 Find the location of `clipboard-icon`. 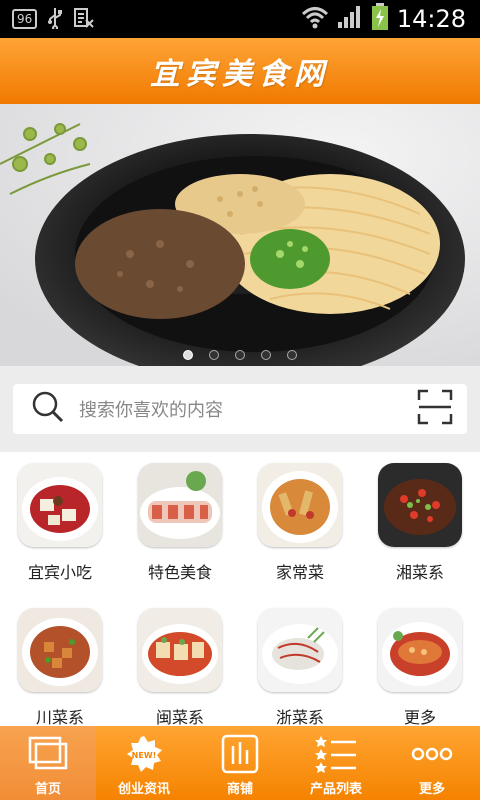

clipboard-icon is located at coordinates (84, 19).